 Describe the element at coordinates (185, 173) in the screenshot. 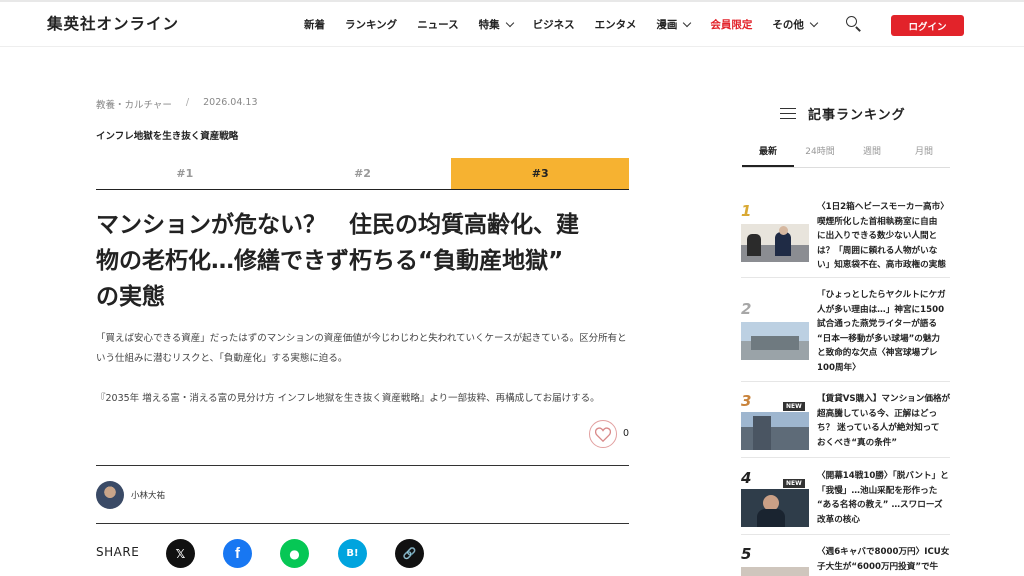

I see `series-tab-1: #1` at that location.